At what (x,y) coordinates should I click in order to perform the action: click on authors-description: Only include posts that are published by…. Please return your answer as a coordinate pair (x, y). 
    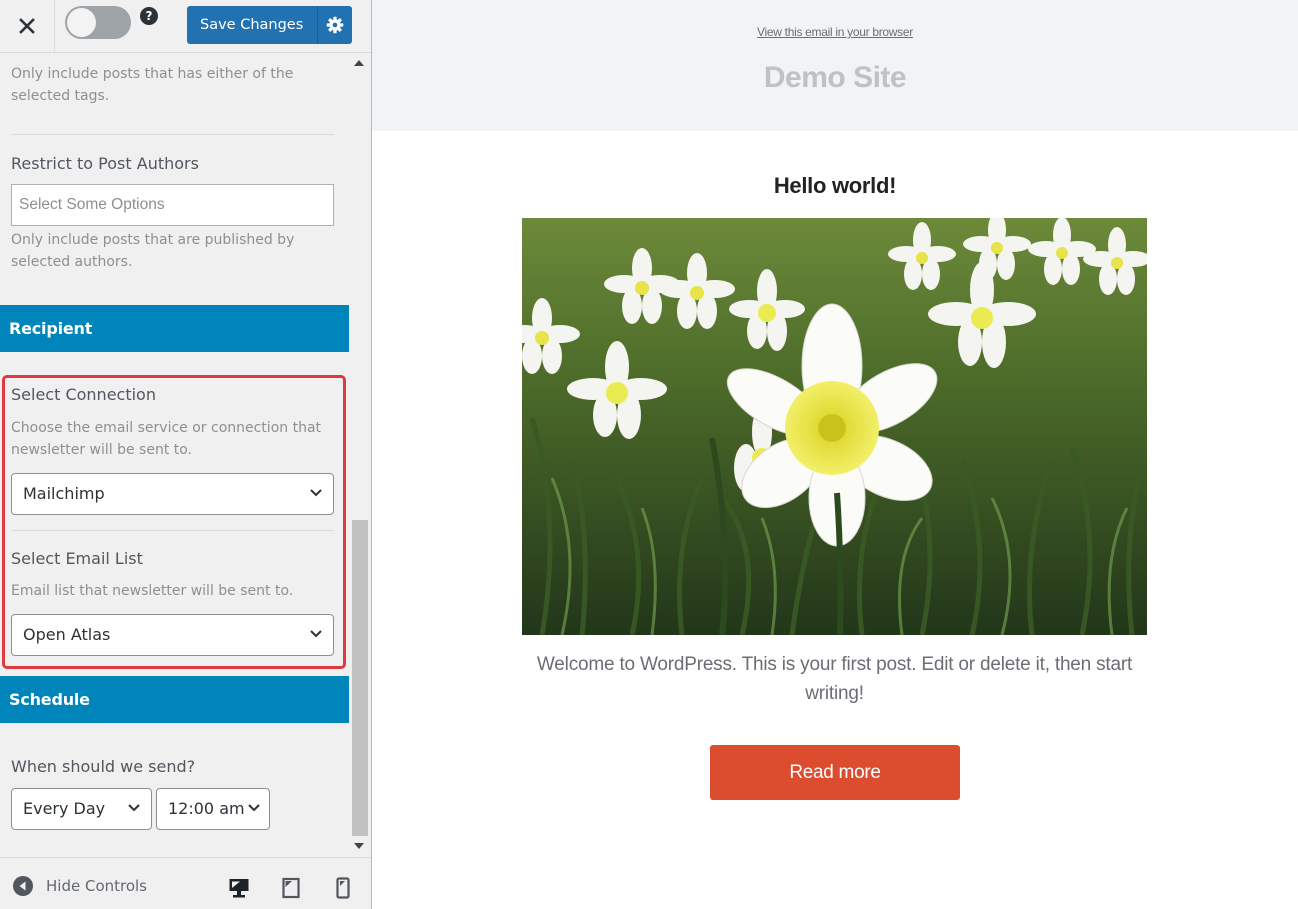
    Looking at the image, I should click on (153, 251).